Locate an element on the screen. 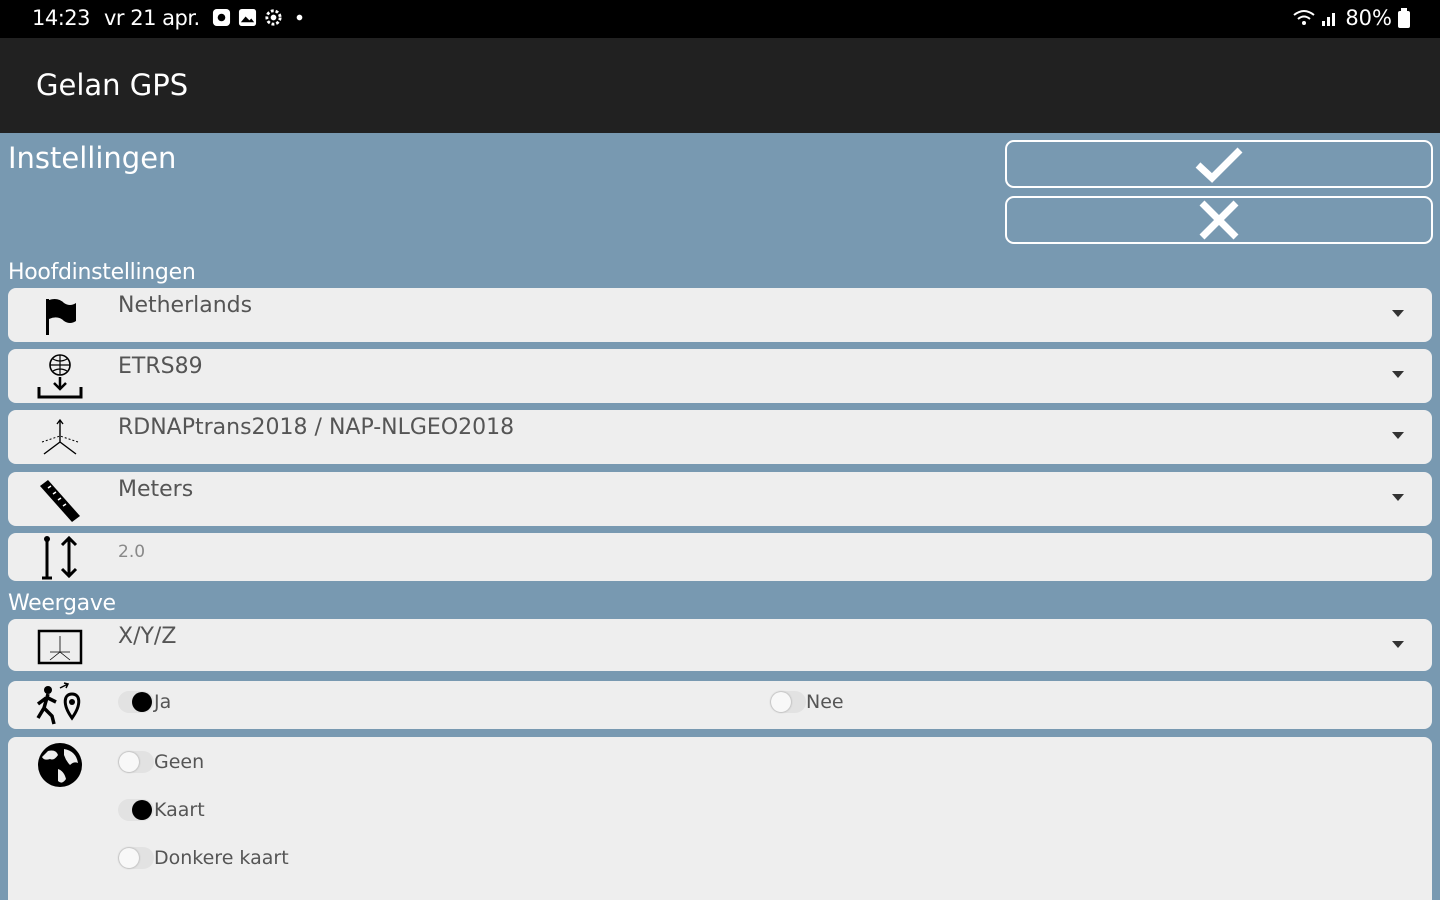 The height and width of the screenshot is (900, 1440). map-option-geen: Geen is located at coordinates (161, 762).